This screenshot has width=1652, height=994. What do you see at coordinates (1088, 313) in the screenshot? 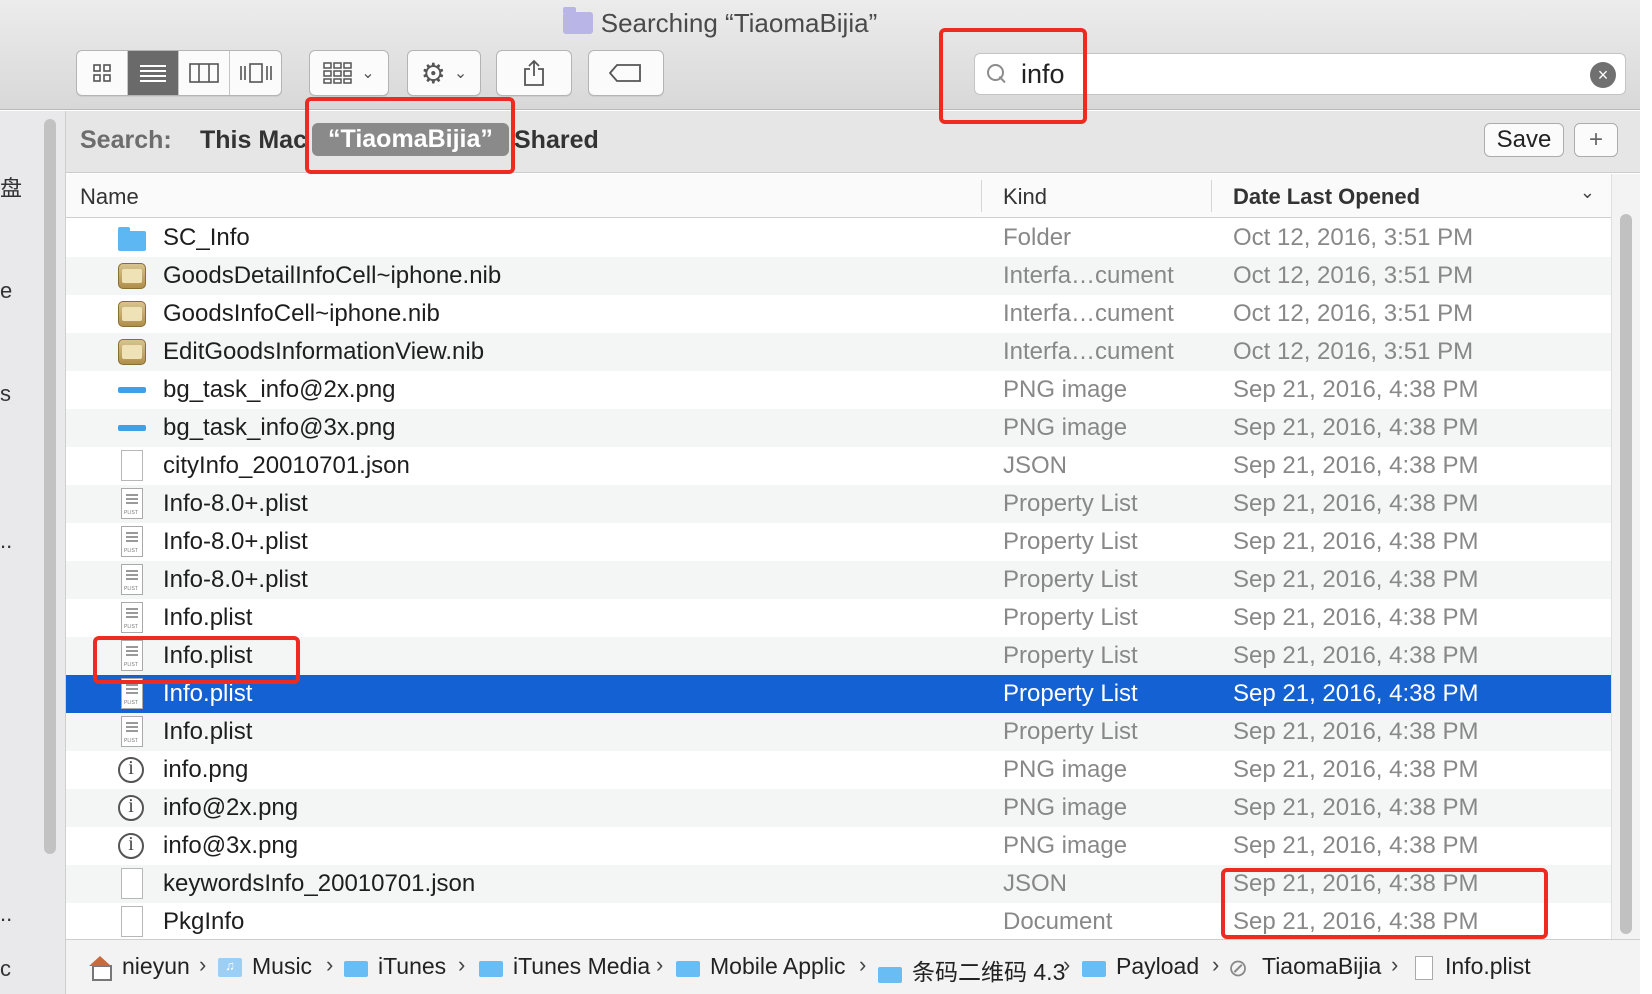
I see `file-kind: Interfa…cument` at bounding box center [1088, 313].